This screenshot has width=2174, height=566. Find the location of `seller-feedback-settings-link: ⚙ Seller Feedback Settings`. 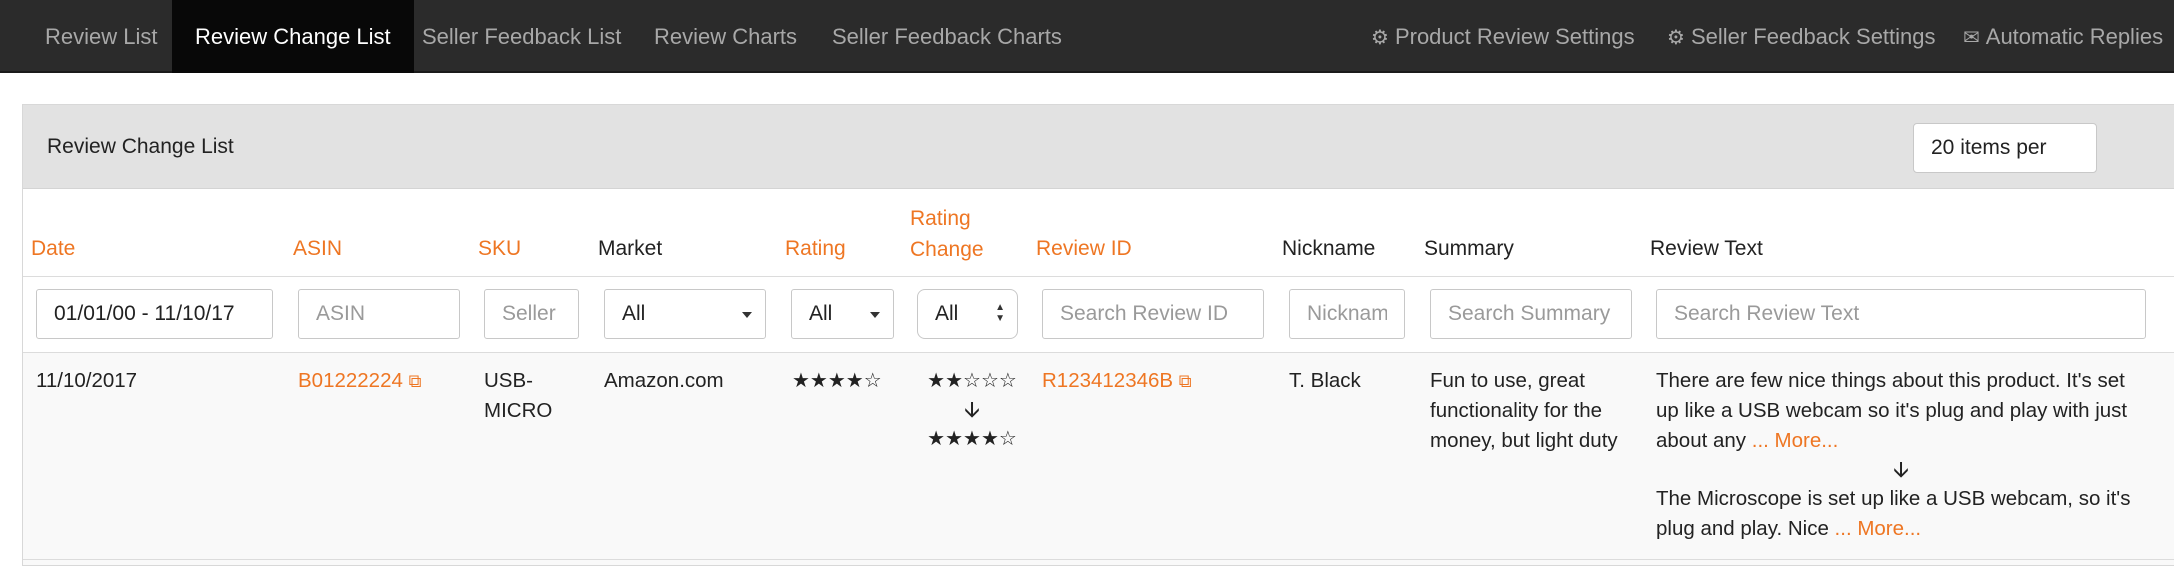

seller-feedback-settings-link: ⚙ Seller Feedback Settings is located at coordinates (1801, 36).